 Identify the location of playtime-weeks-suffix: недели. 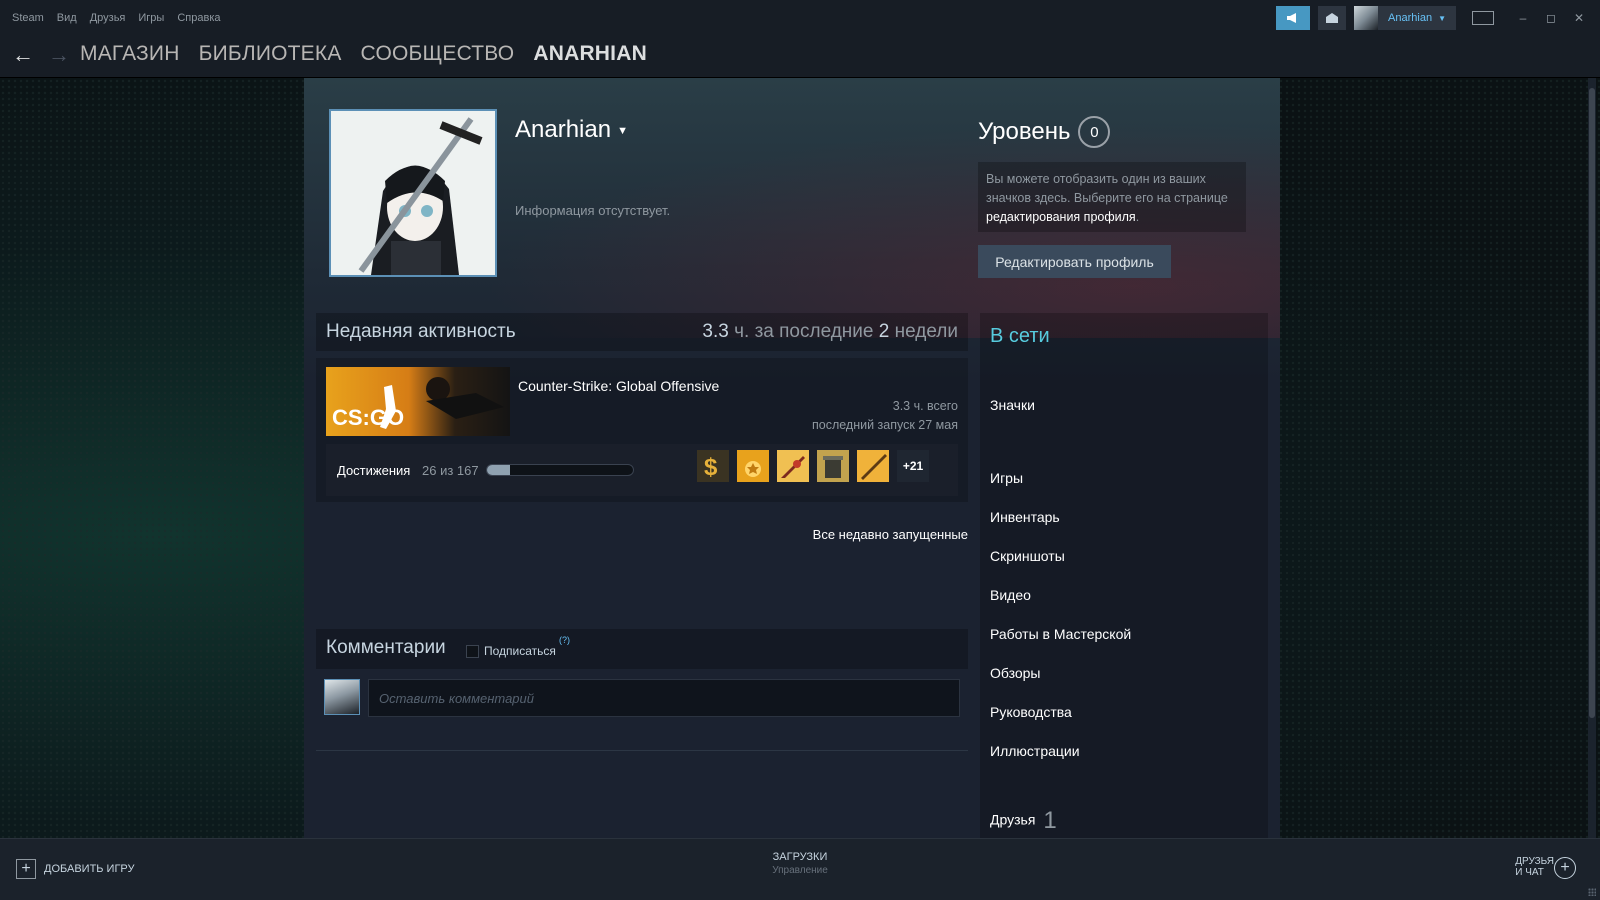
(926, 331).